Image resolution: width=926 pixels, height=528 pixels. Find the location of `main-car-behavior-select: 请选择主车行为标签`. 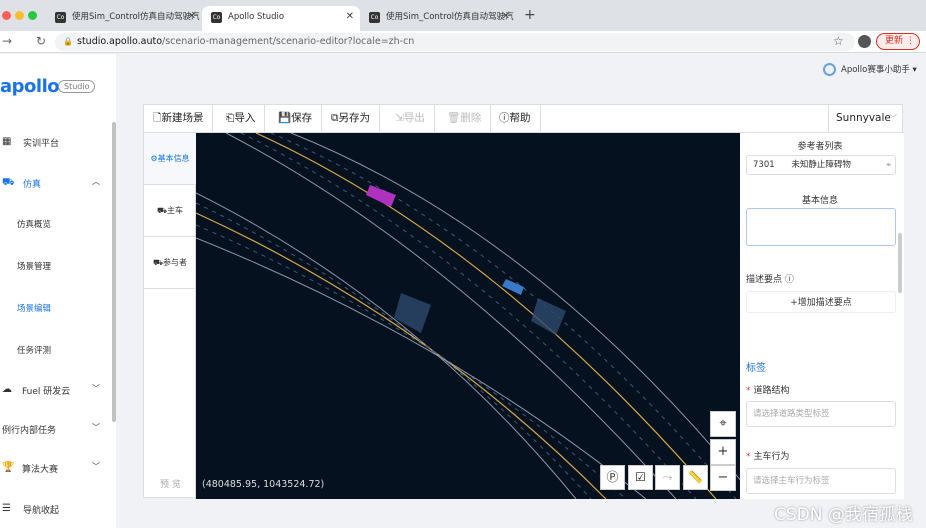

main-car-behavior-select: 请选择主车行为标签 is located at coordinates (821, 481).